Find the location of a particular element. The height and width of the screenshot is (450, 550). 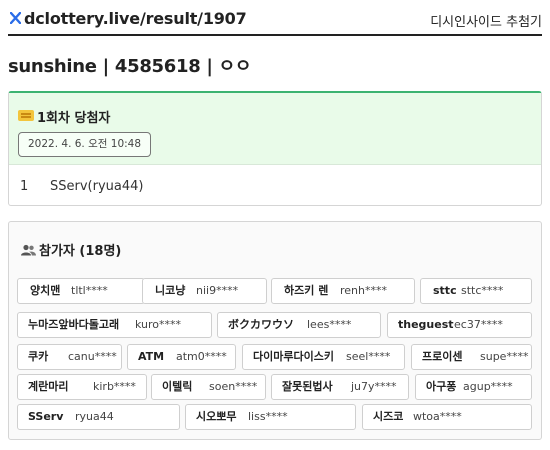

participant-nick: 잘못된법사 is located at coordinates (307, 386).